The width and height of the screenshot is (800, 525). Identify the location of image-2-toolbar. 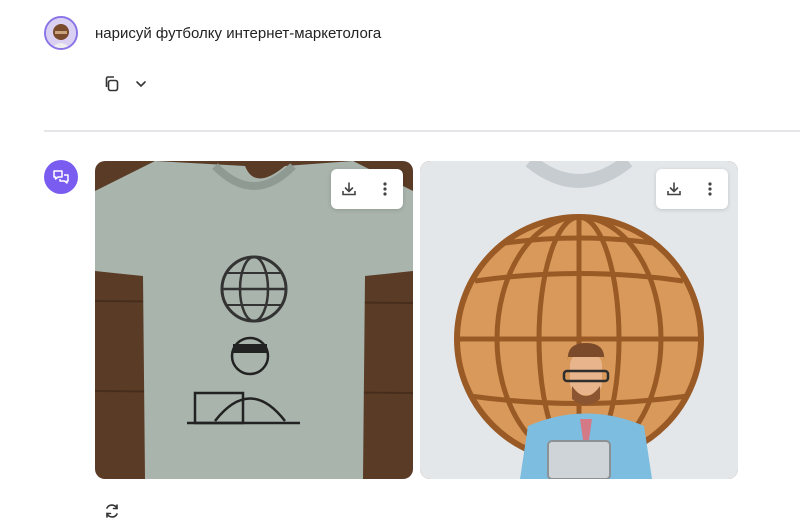
(692, 189).